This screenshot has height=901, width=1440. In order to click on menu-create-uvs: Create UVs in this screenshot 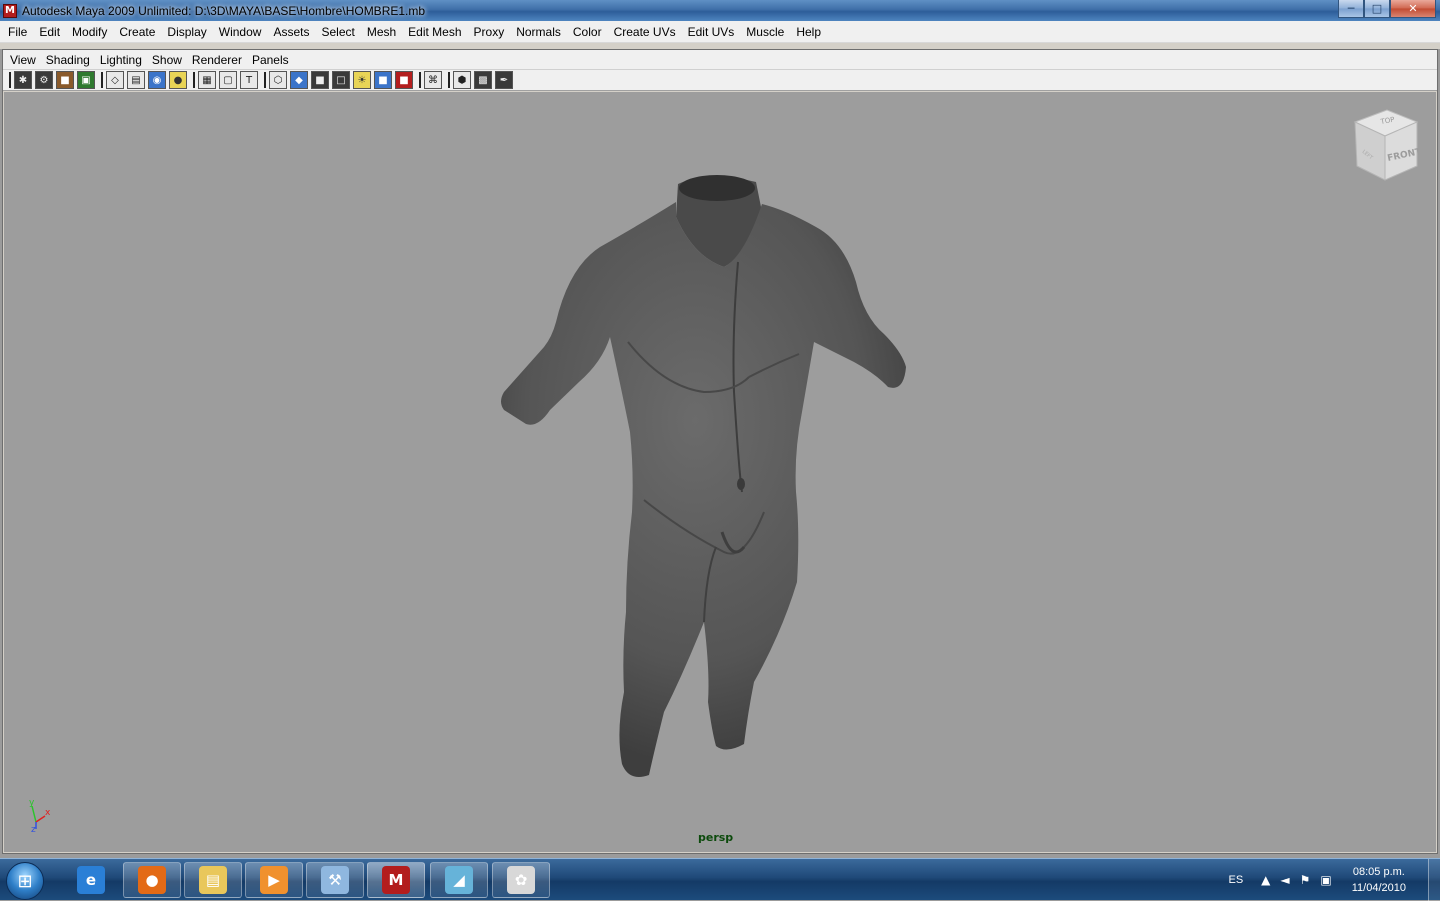, I will do `click(645, 32)`.